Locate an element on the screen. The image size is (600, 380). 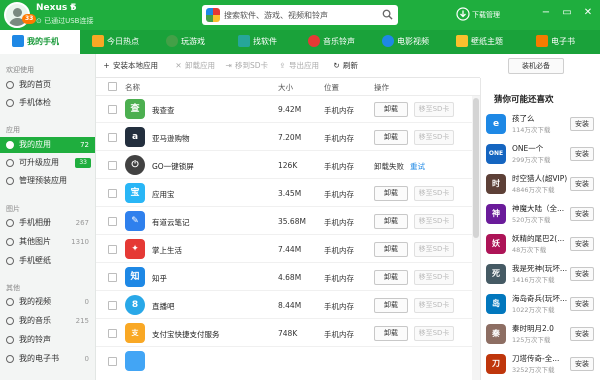
table-row: a 亚马逊购物 7.20M 手机内存 卸载 移至SD卡 is located at coordinates (288, 137).